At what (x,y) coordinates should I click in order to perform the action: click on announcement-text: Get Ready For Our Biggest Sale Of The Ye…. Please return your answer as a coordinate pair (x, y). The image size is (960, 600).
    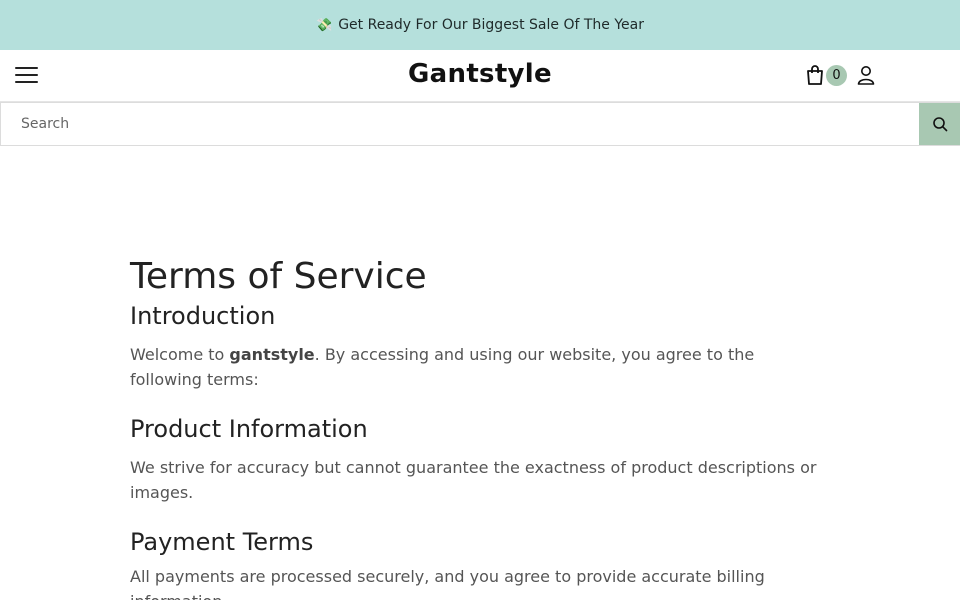
    Looking at the image, I should click on (491, 25).